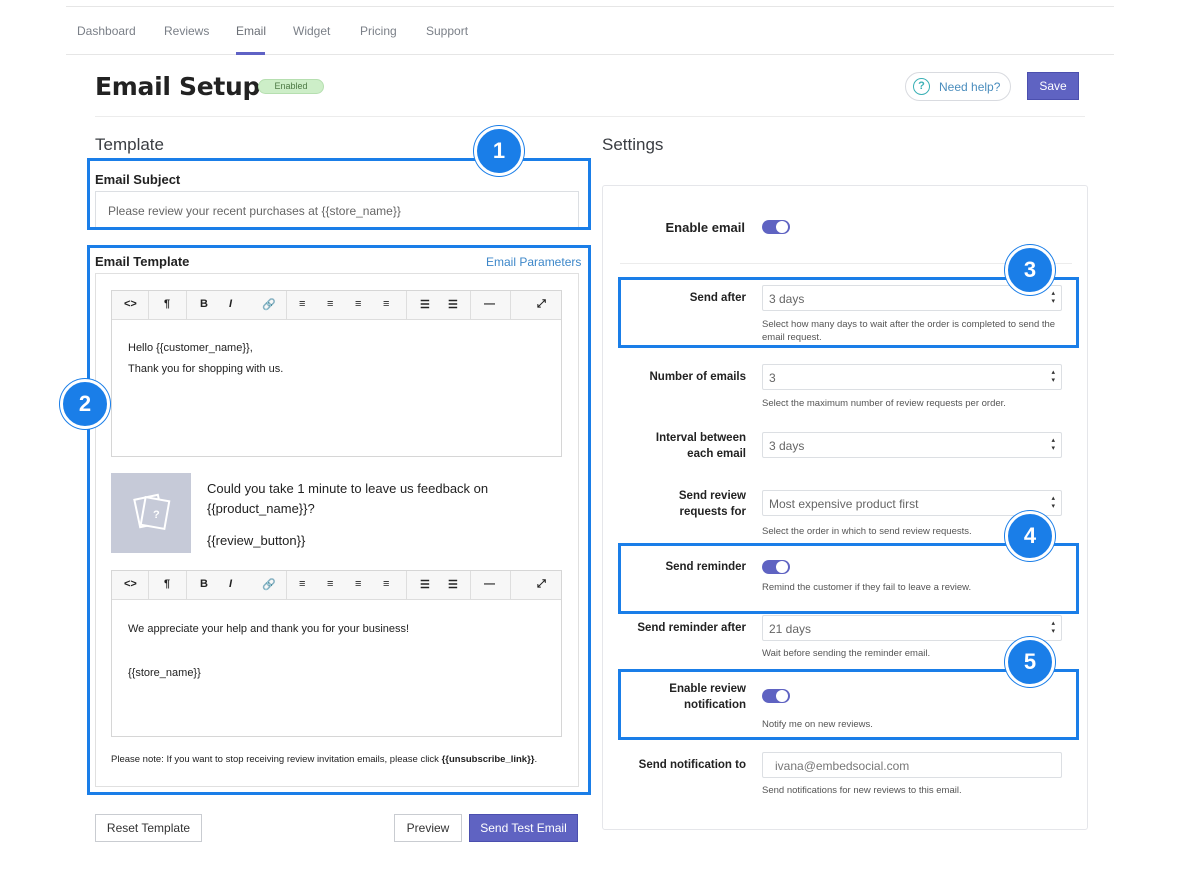 Image resolution: width=1182 pixels, height=875 pixels. What do you see at coordinates (186, 31) in the screenshot?
I see `nav-reviews: Reviews` at bounding box center [186, 31].